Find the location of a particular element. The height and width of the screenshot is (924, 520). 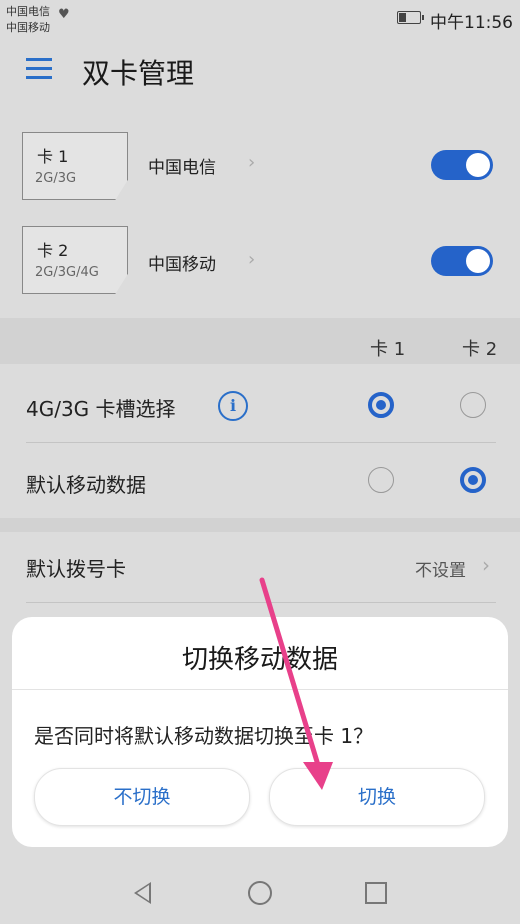

navigation-bar is located at coordinates (260, 894).